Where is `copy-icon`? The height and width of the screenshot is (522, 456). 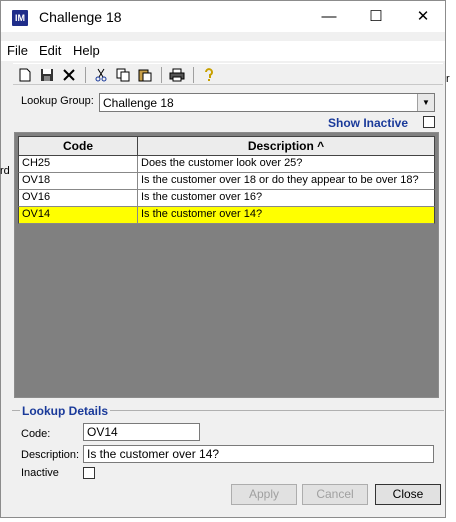 copy-icon is located at coordinates (123, 75).